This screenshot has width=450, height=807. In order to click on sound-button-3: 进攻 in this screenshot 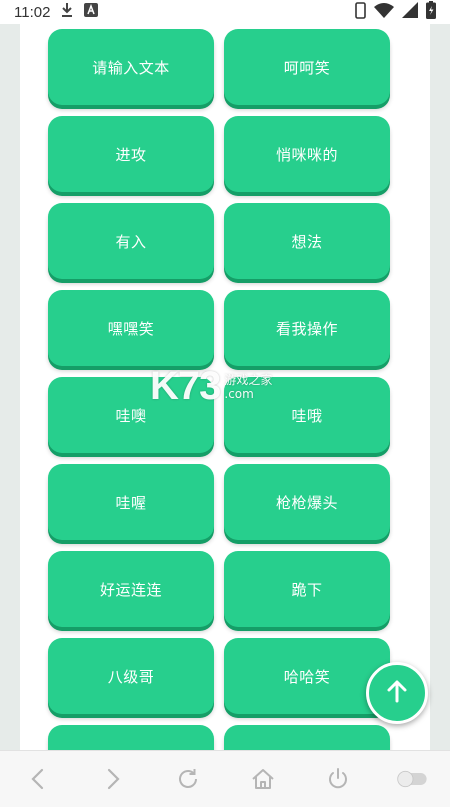, I will do `click(131, 154)`.